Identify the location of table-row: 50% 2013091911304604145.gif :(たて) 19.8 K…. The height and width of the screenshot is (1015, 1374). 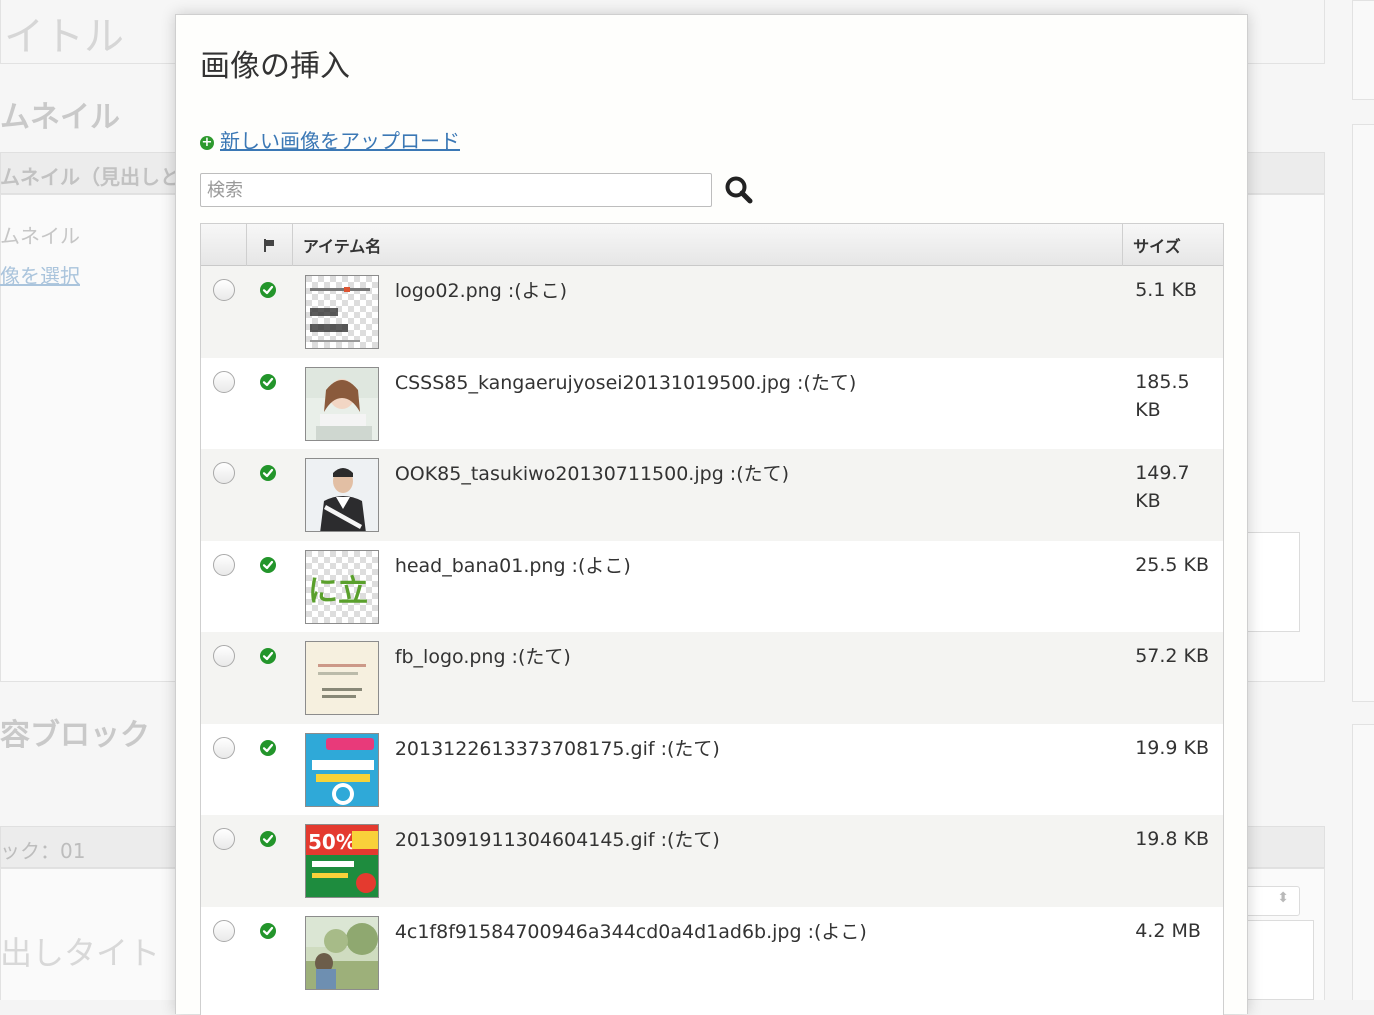
(712, 861).